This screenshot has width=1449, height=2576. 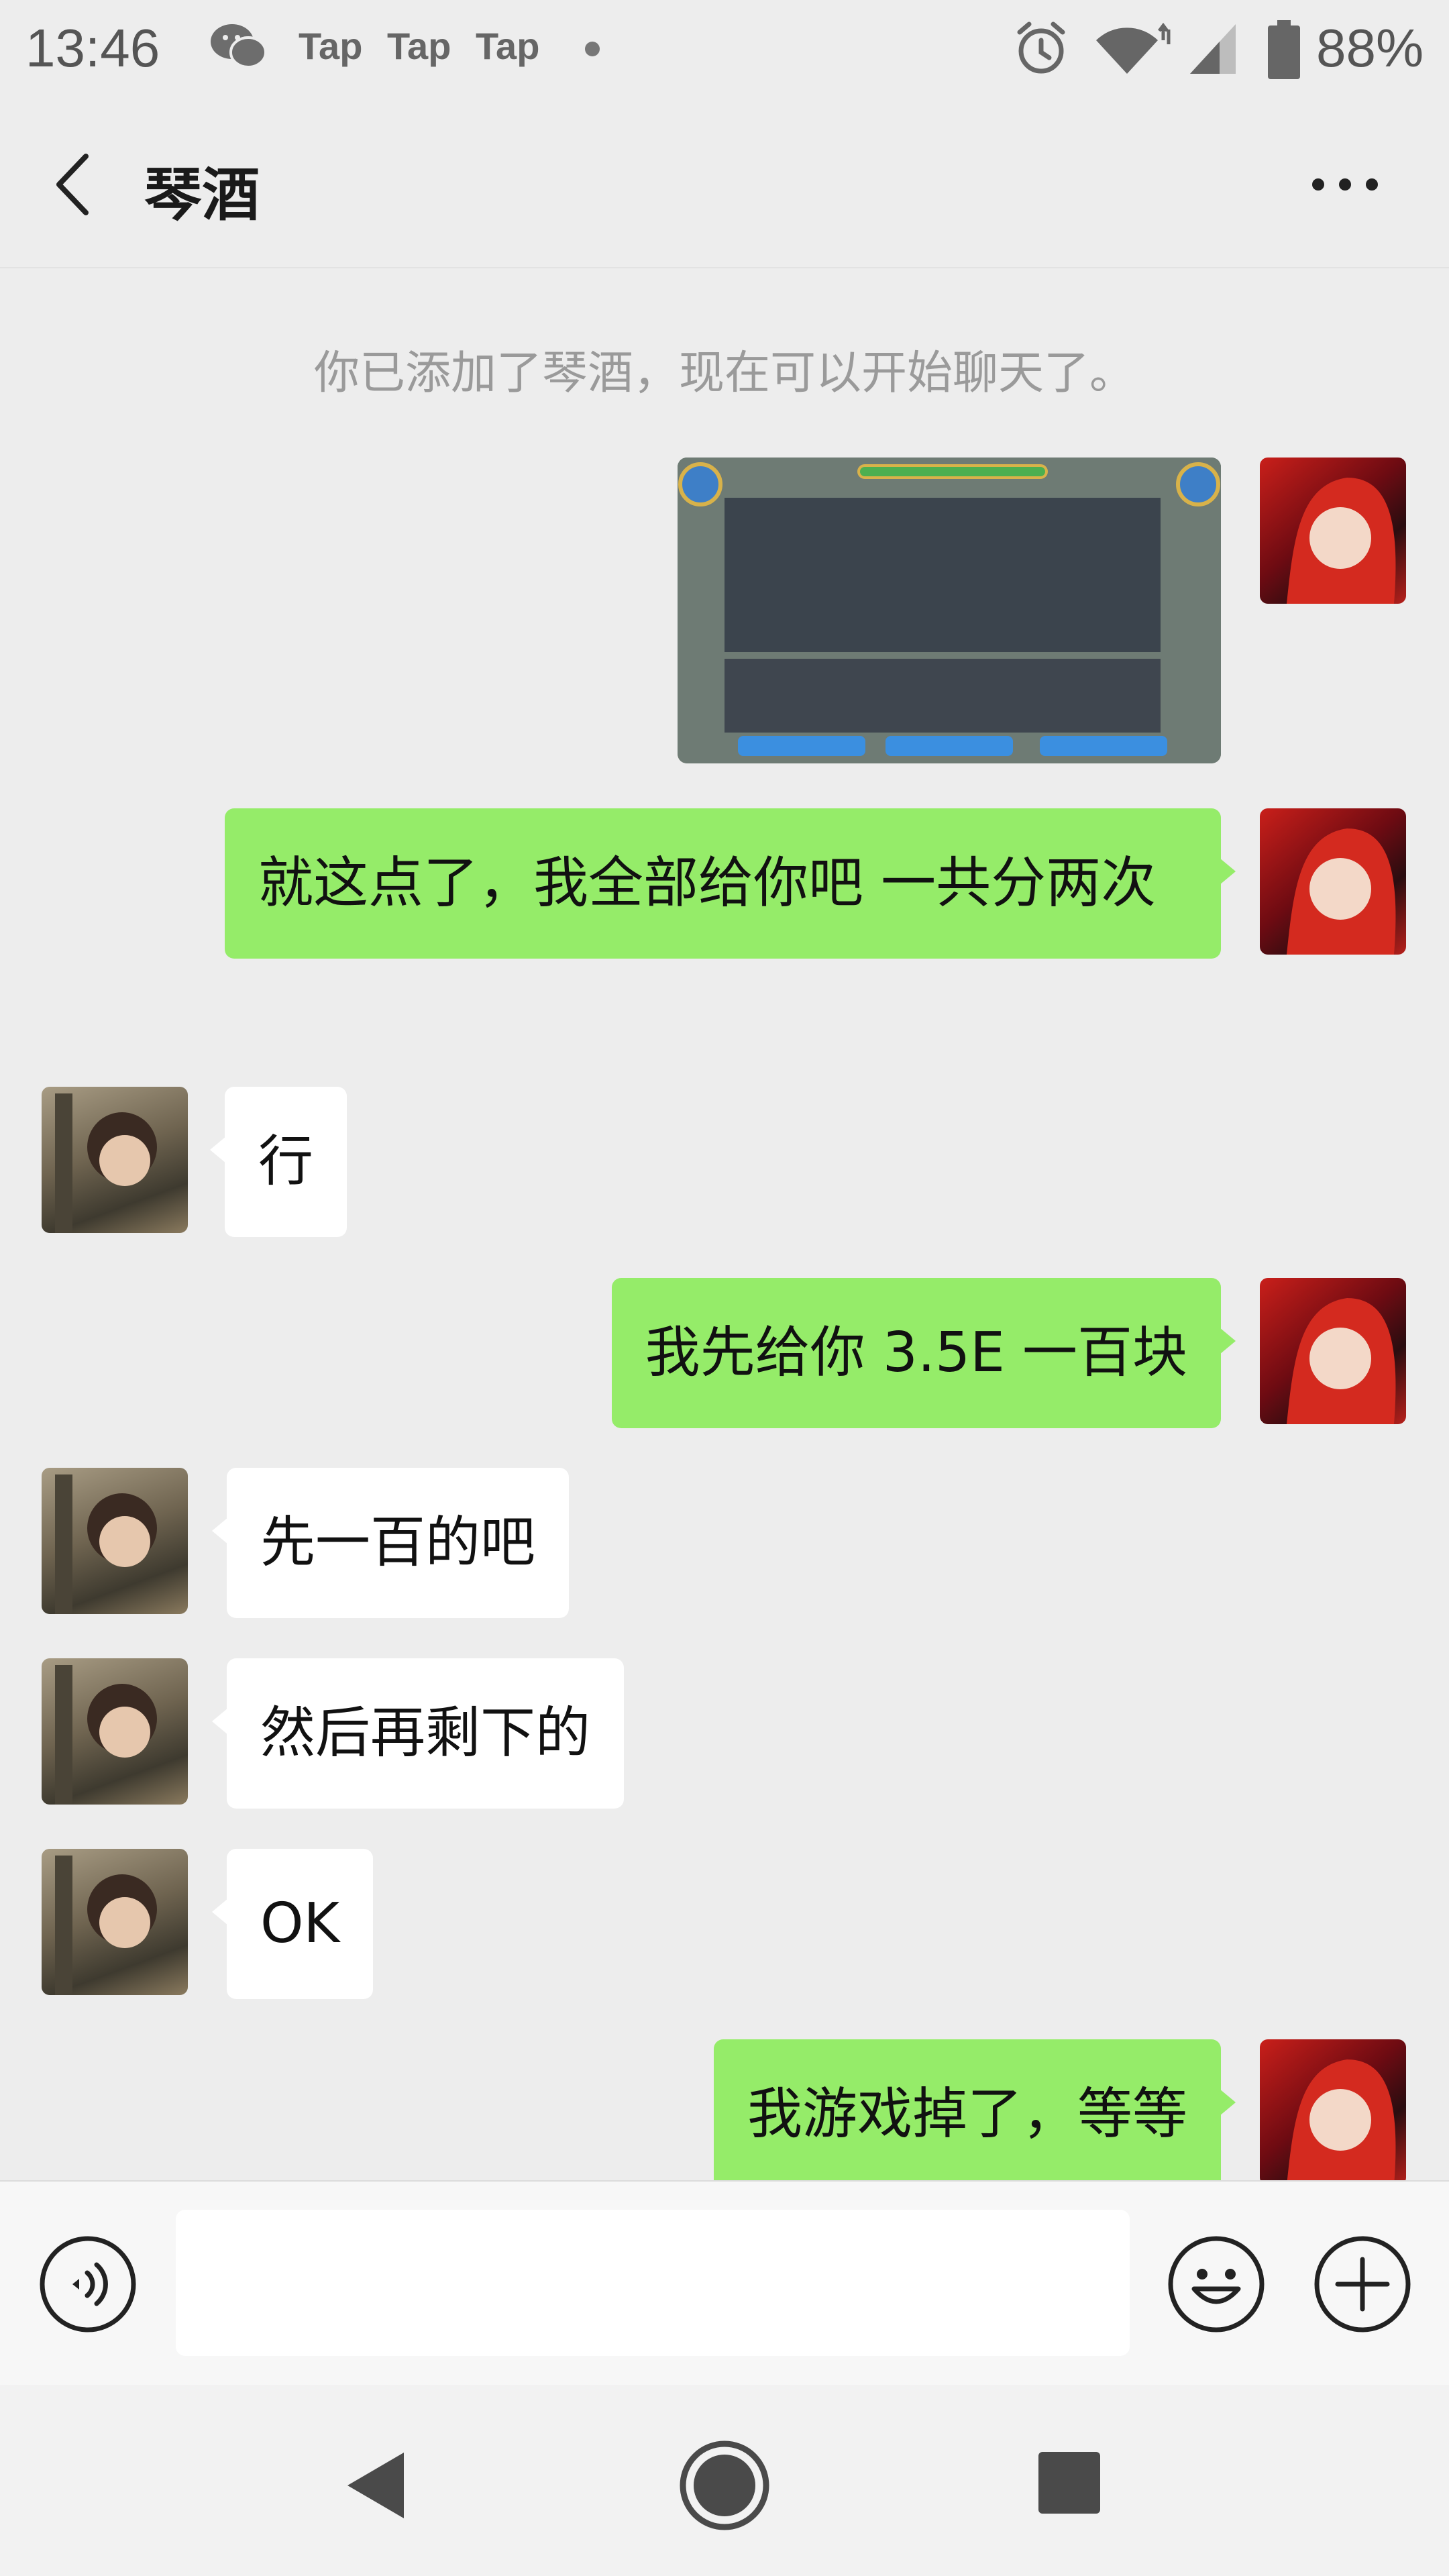 I want to click on image-message, so click(x=949, y=610).